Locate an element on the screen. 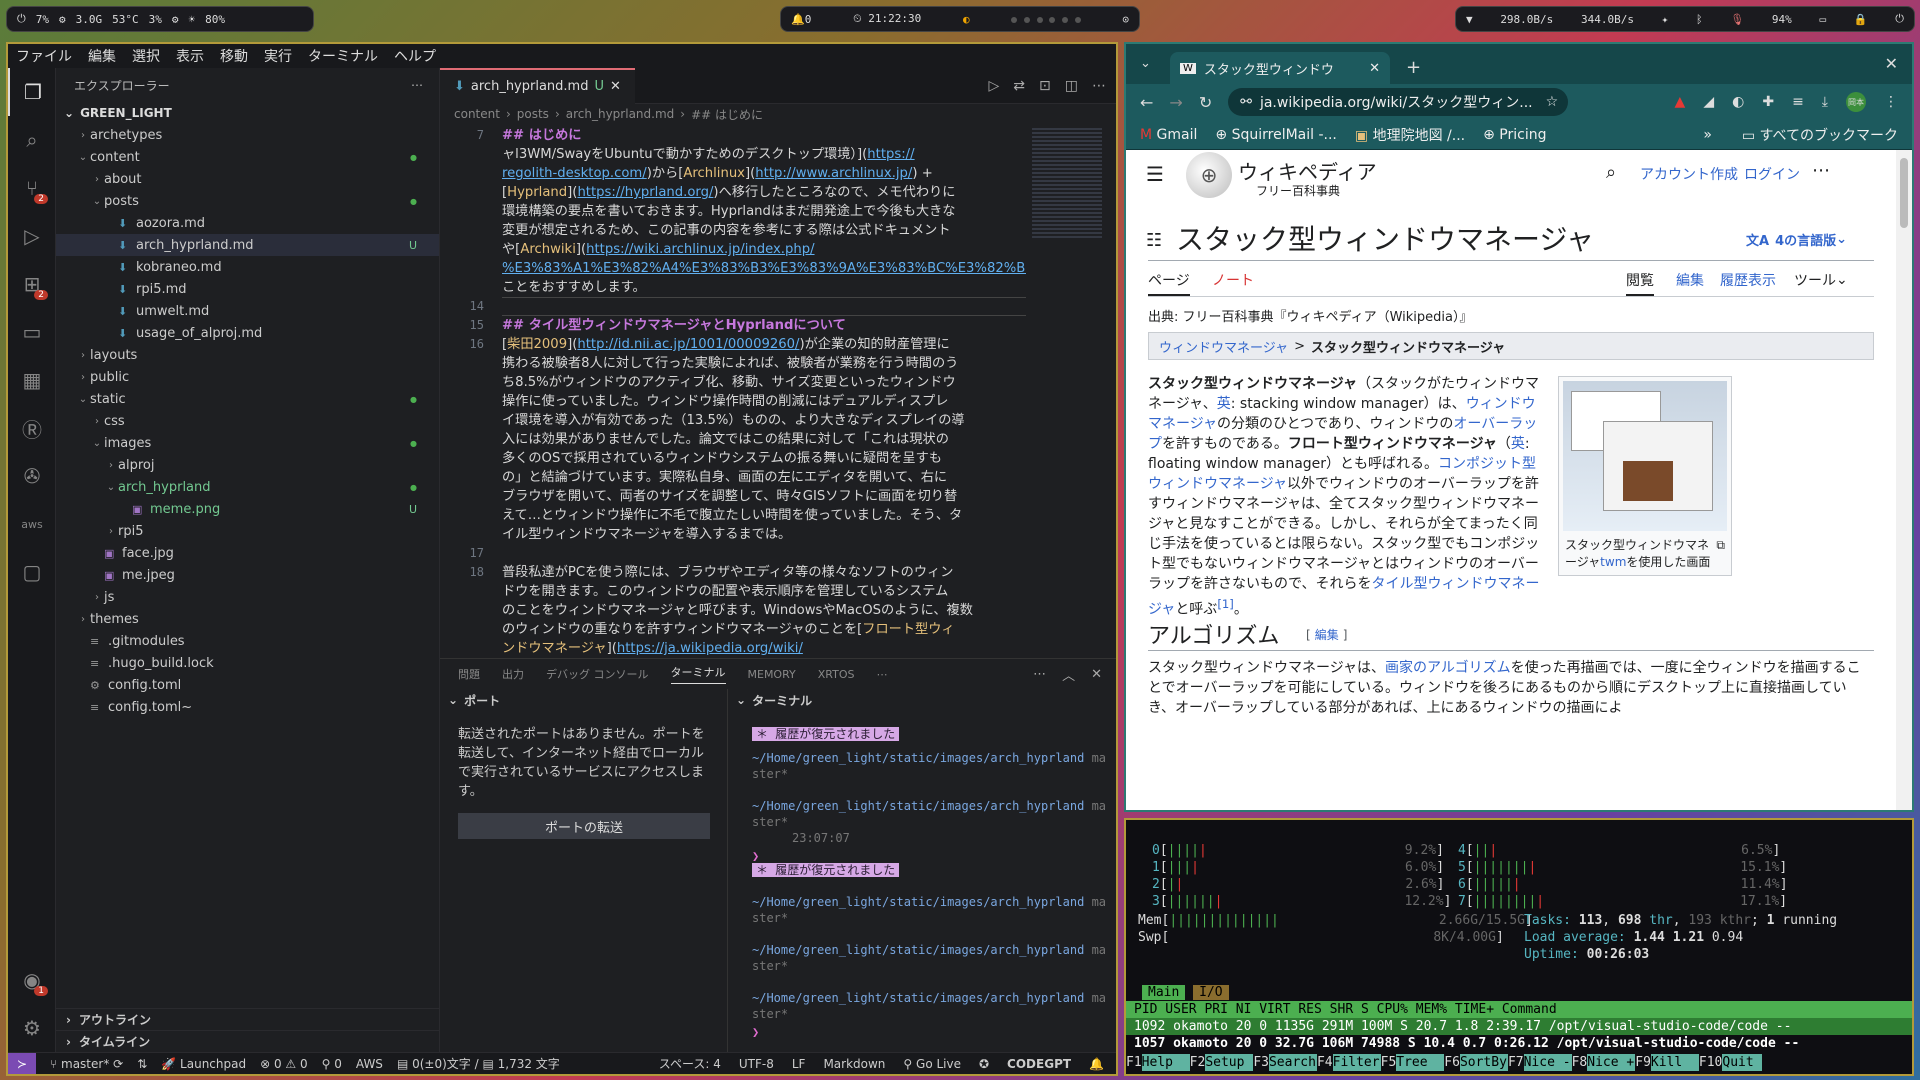 This screenshot has width=1920, height=1080. sync-icon: ⇅ is located at coordinates (142, 1064).